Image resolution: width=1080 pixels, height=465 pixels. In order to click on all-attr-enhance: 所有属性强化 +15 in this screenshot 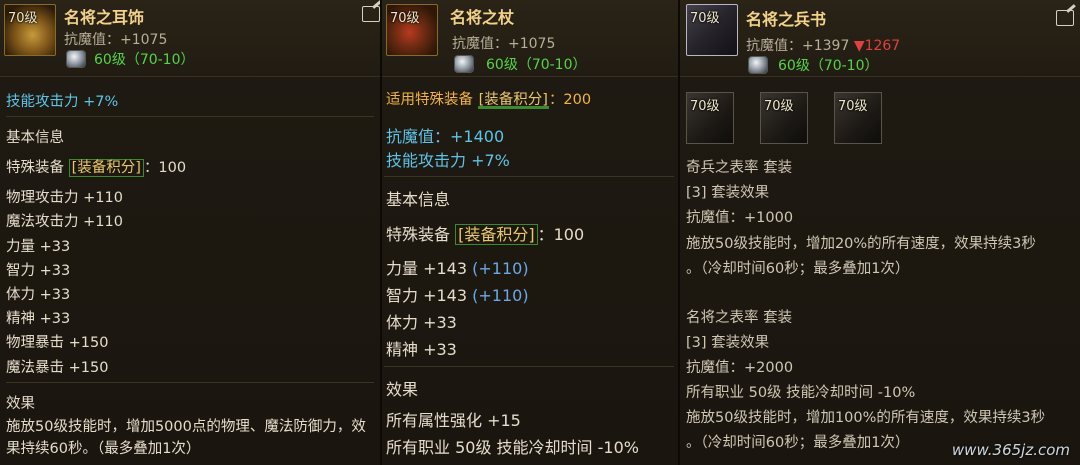, I will do `click(453, 420)`.